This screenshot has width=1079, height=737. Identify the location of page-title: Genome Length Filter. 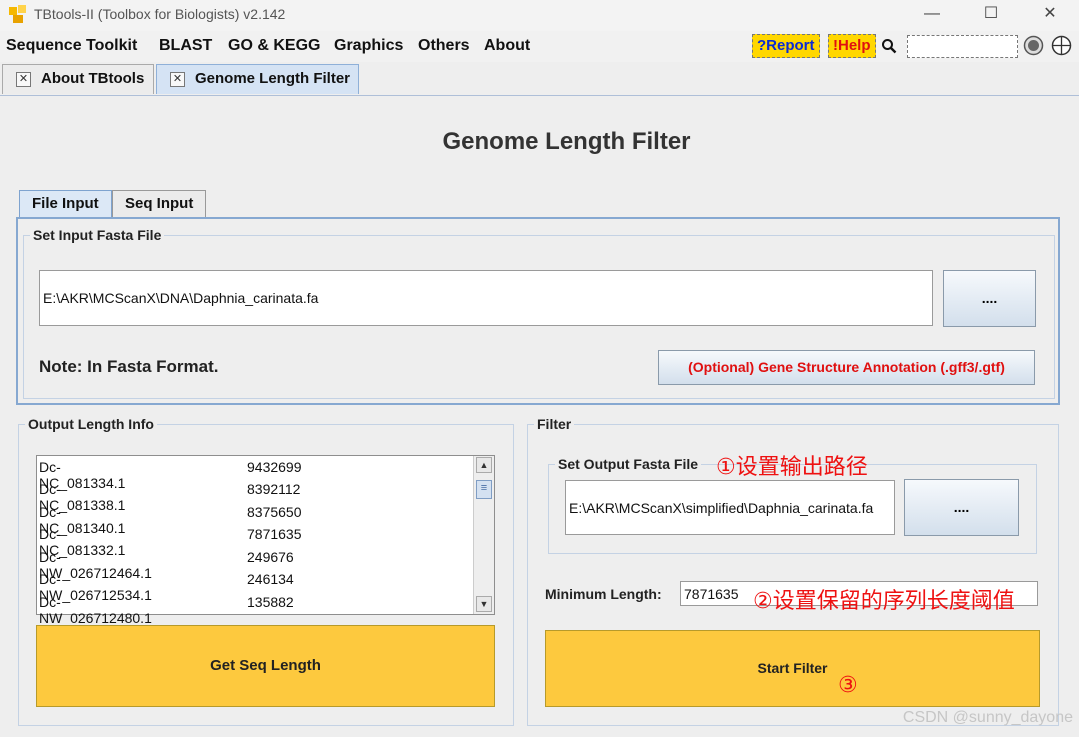
(566, 141).